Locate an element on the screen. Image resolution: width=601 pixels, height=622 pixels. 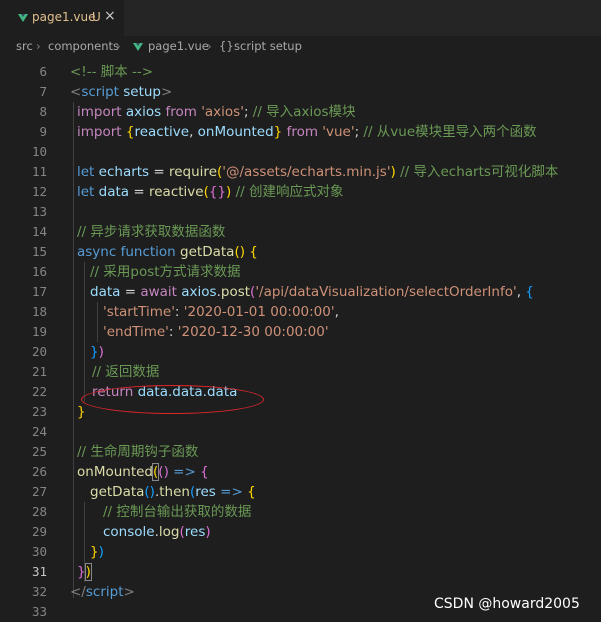
close-icon: × is located at coordinates (110, 16).